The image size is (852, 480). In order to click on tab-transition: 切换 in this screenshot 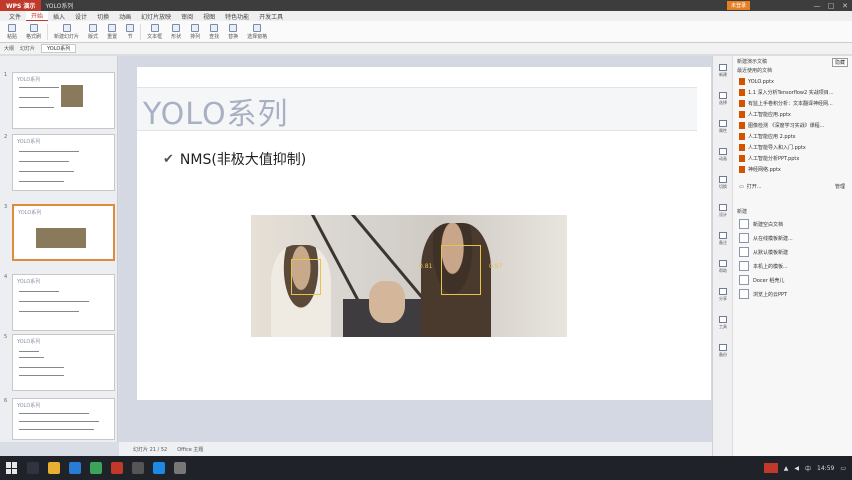, I will do `click(103, 16)`.